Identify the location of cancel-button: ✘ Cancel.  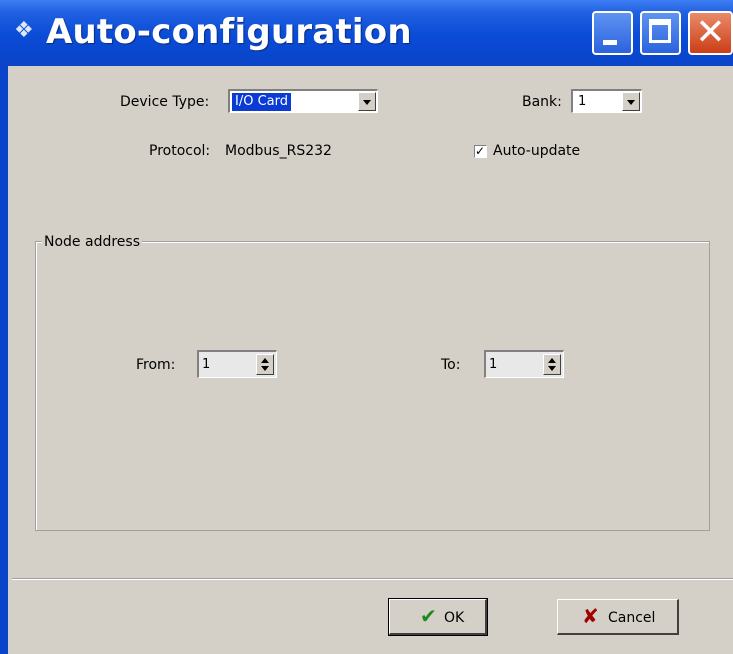
(618, 617).